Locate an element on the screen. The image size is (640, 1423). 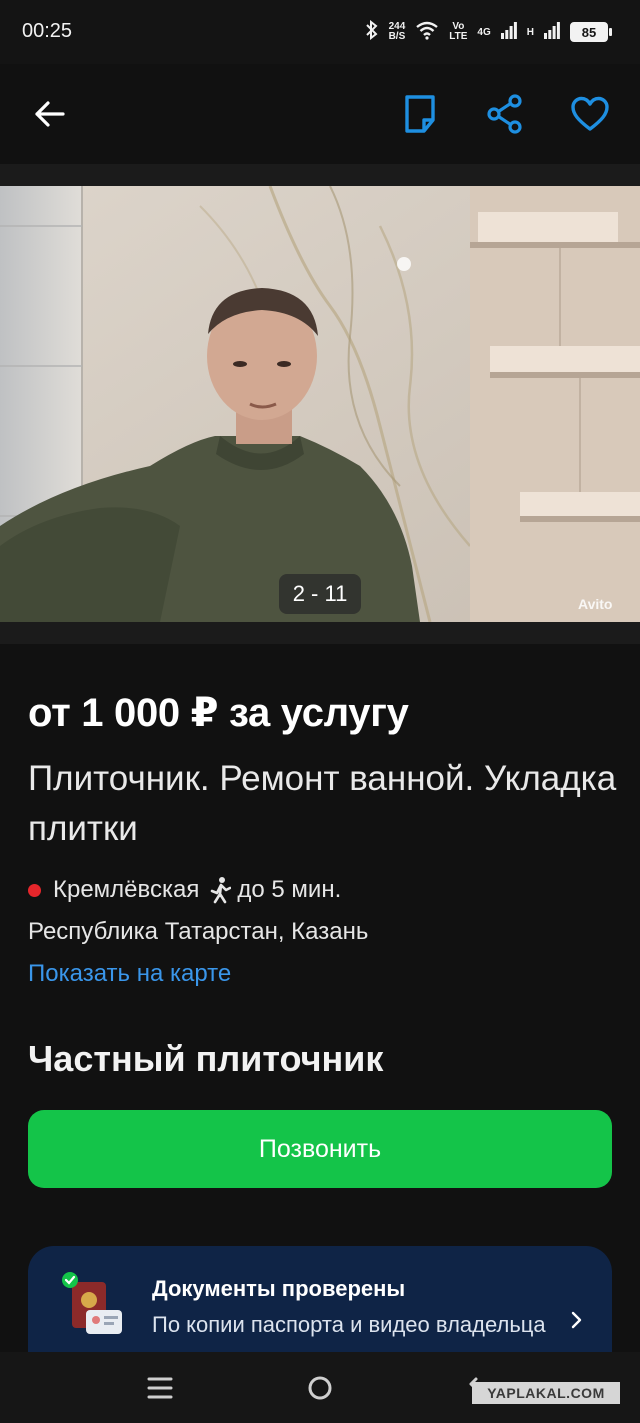
docs-subtitle: По копии паспорта и видео владельца is located at coordinates (349, 1324).